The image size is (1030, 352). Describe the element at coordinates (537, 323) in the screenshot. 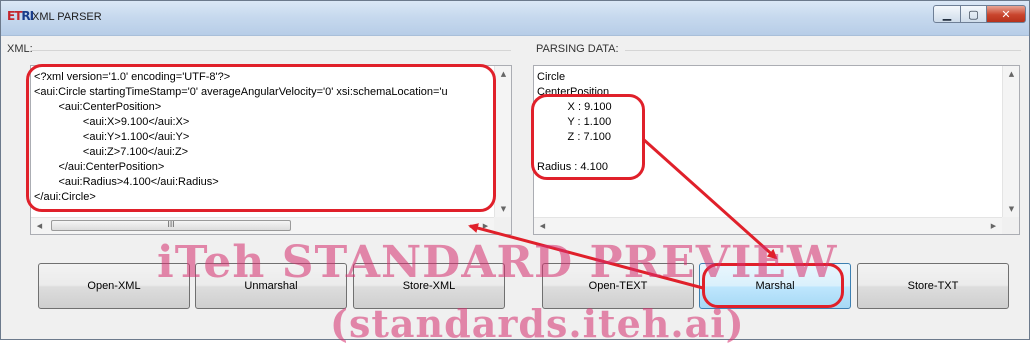

I see `watermark-subtitle: (standards.iteh.ai)` at that location.